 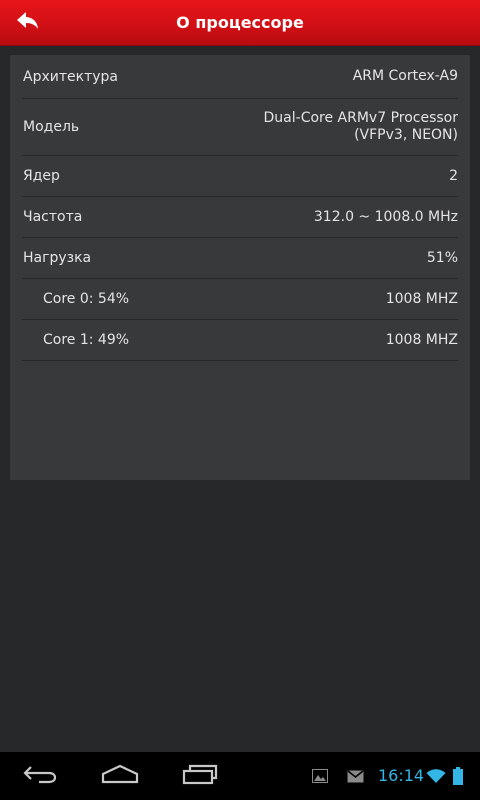 What do you see at coordinates (401, 775) in the screenshot?
I see `status-clock: 16:14` at bounding box center [401, 775].